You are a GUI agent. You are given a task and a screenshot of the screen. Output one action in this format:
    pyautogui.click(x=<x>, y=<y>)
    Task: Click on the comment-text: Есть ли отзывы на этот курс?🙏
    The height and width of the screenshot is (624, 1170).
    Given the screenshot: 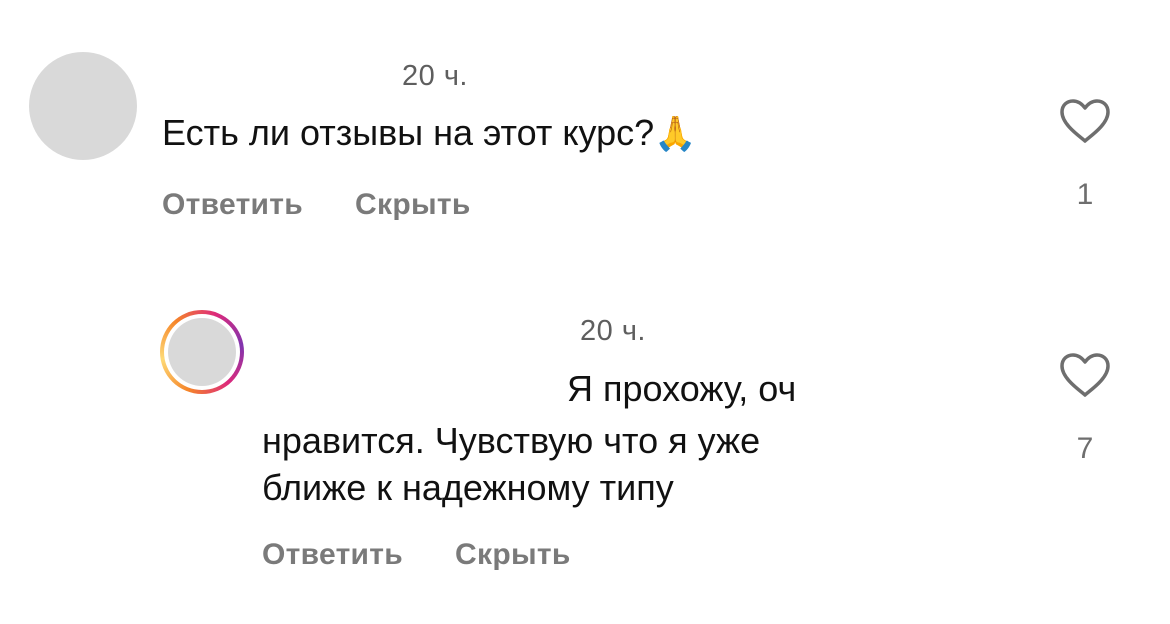 What is the action you would take?
    pyautogui.click(x=429, y=133)
    